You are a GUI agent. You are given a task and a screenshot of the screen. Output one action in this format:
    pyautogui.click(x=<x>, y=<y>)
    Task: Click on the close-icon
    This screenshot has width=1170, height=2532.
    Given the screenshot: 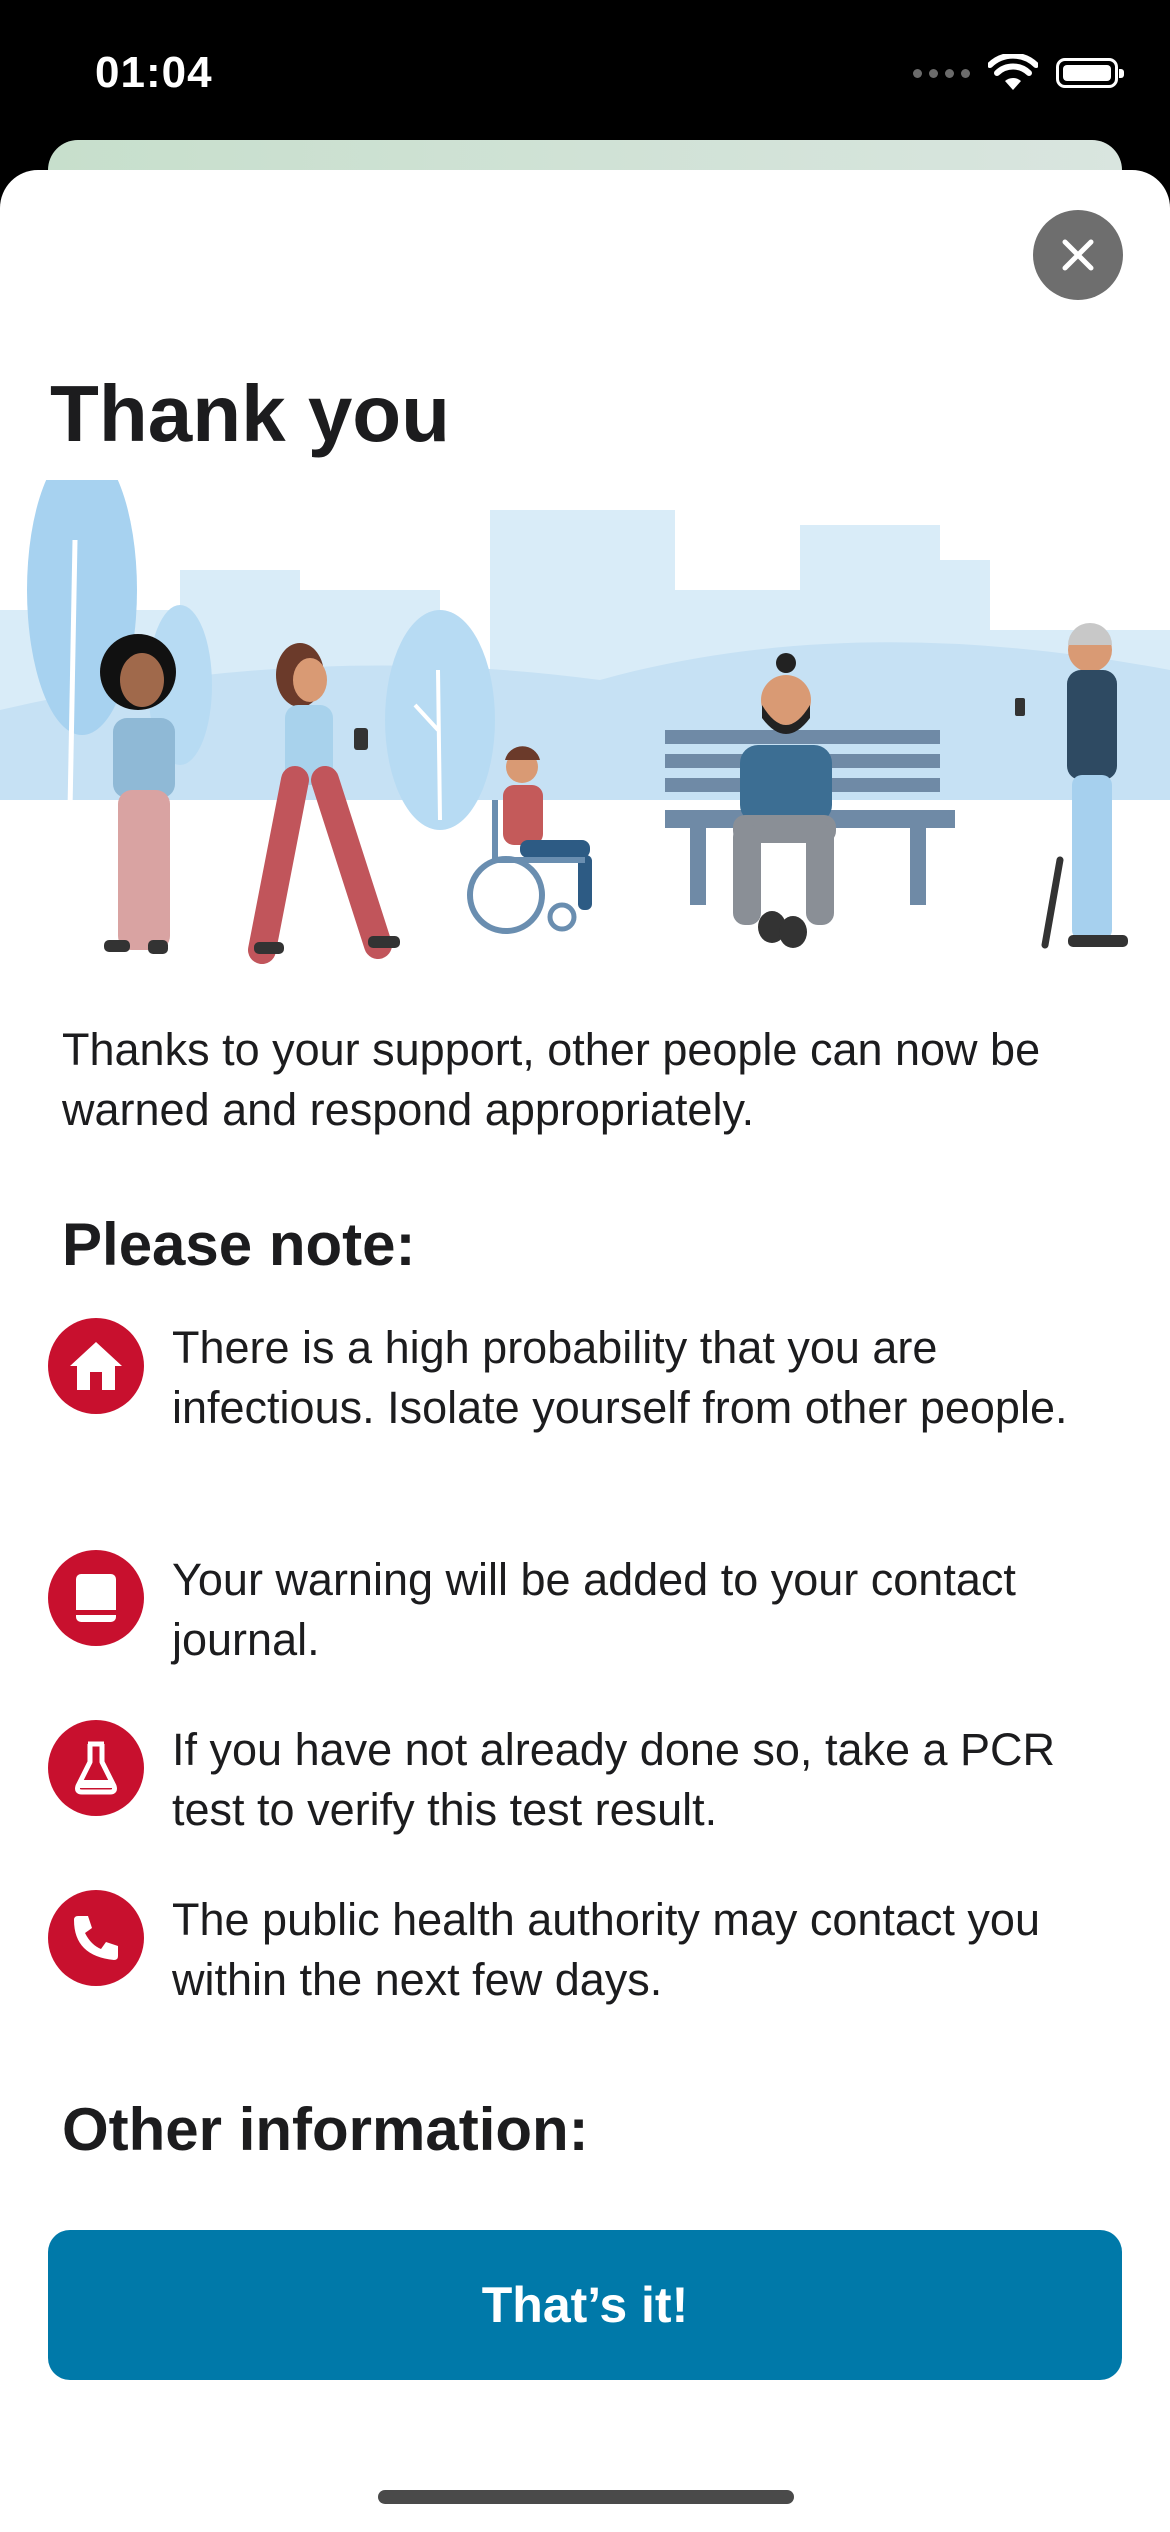 What is the action you would take?
    pyautogui.click(x=1078, y=255)
    